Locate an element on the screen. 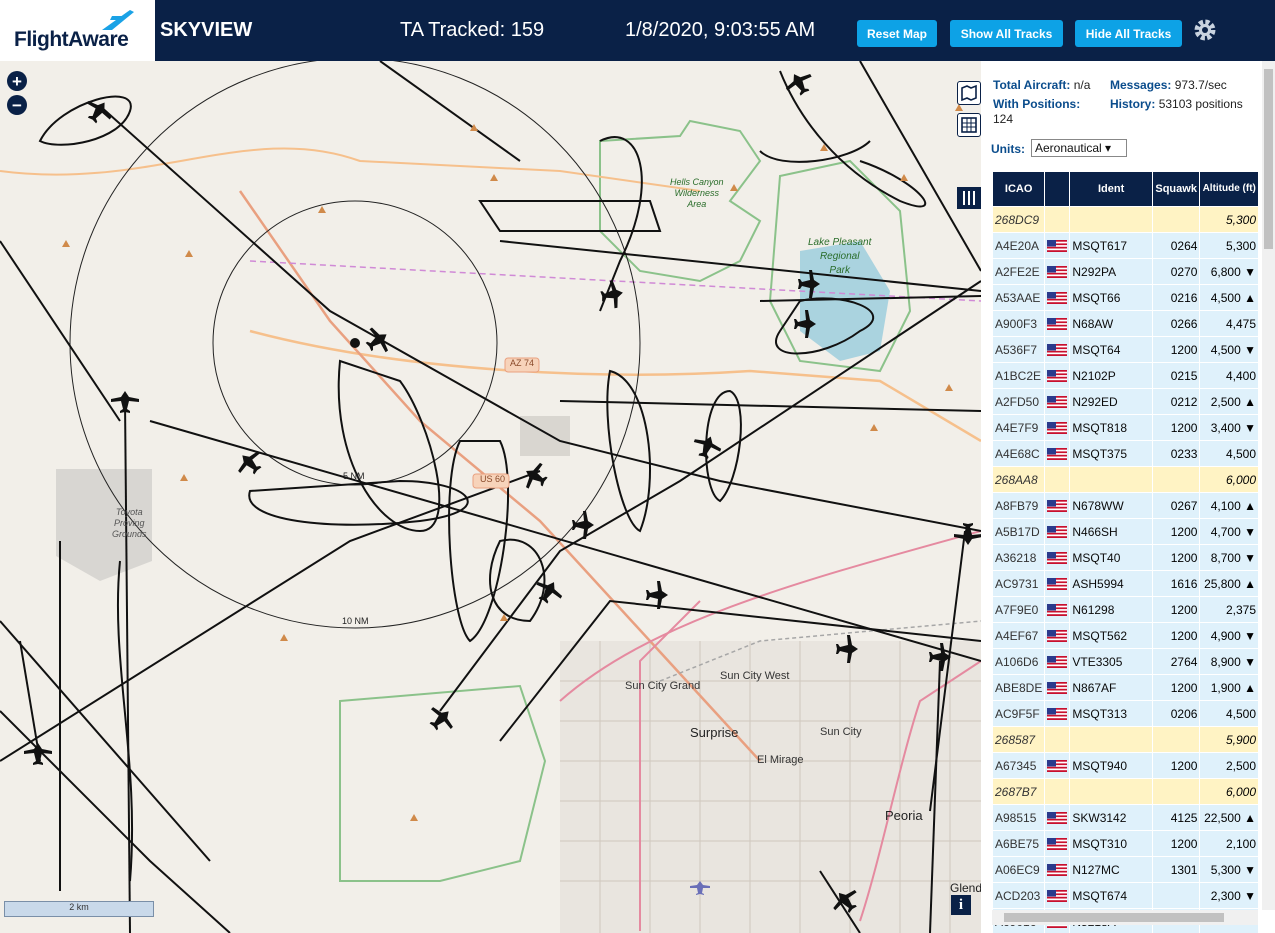 The width and height of the screenshot is (1275, 933). aircraft-row: A536F7 MSQT64 1200 4,500 ▼ is located at coordinates (1125, 349).